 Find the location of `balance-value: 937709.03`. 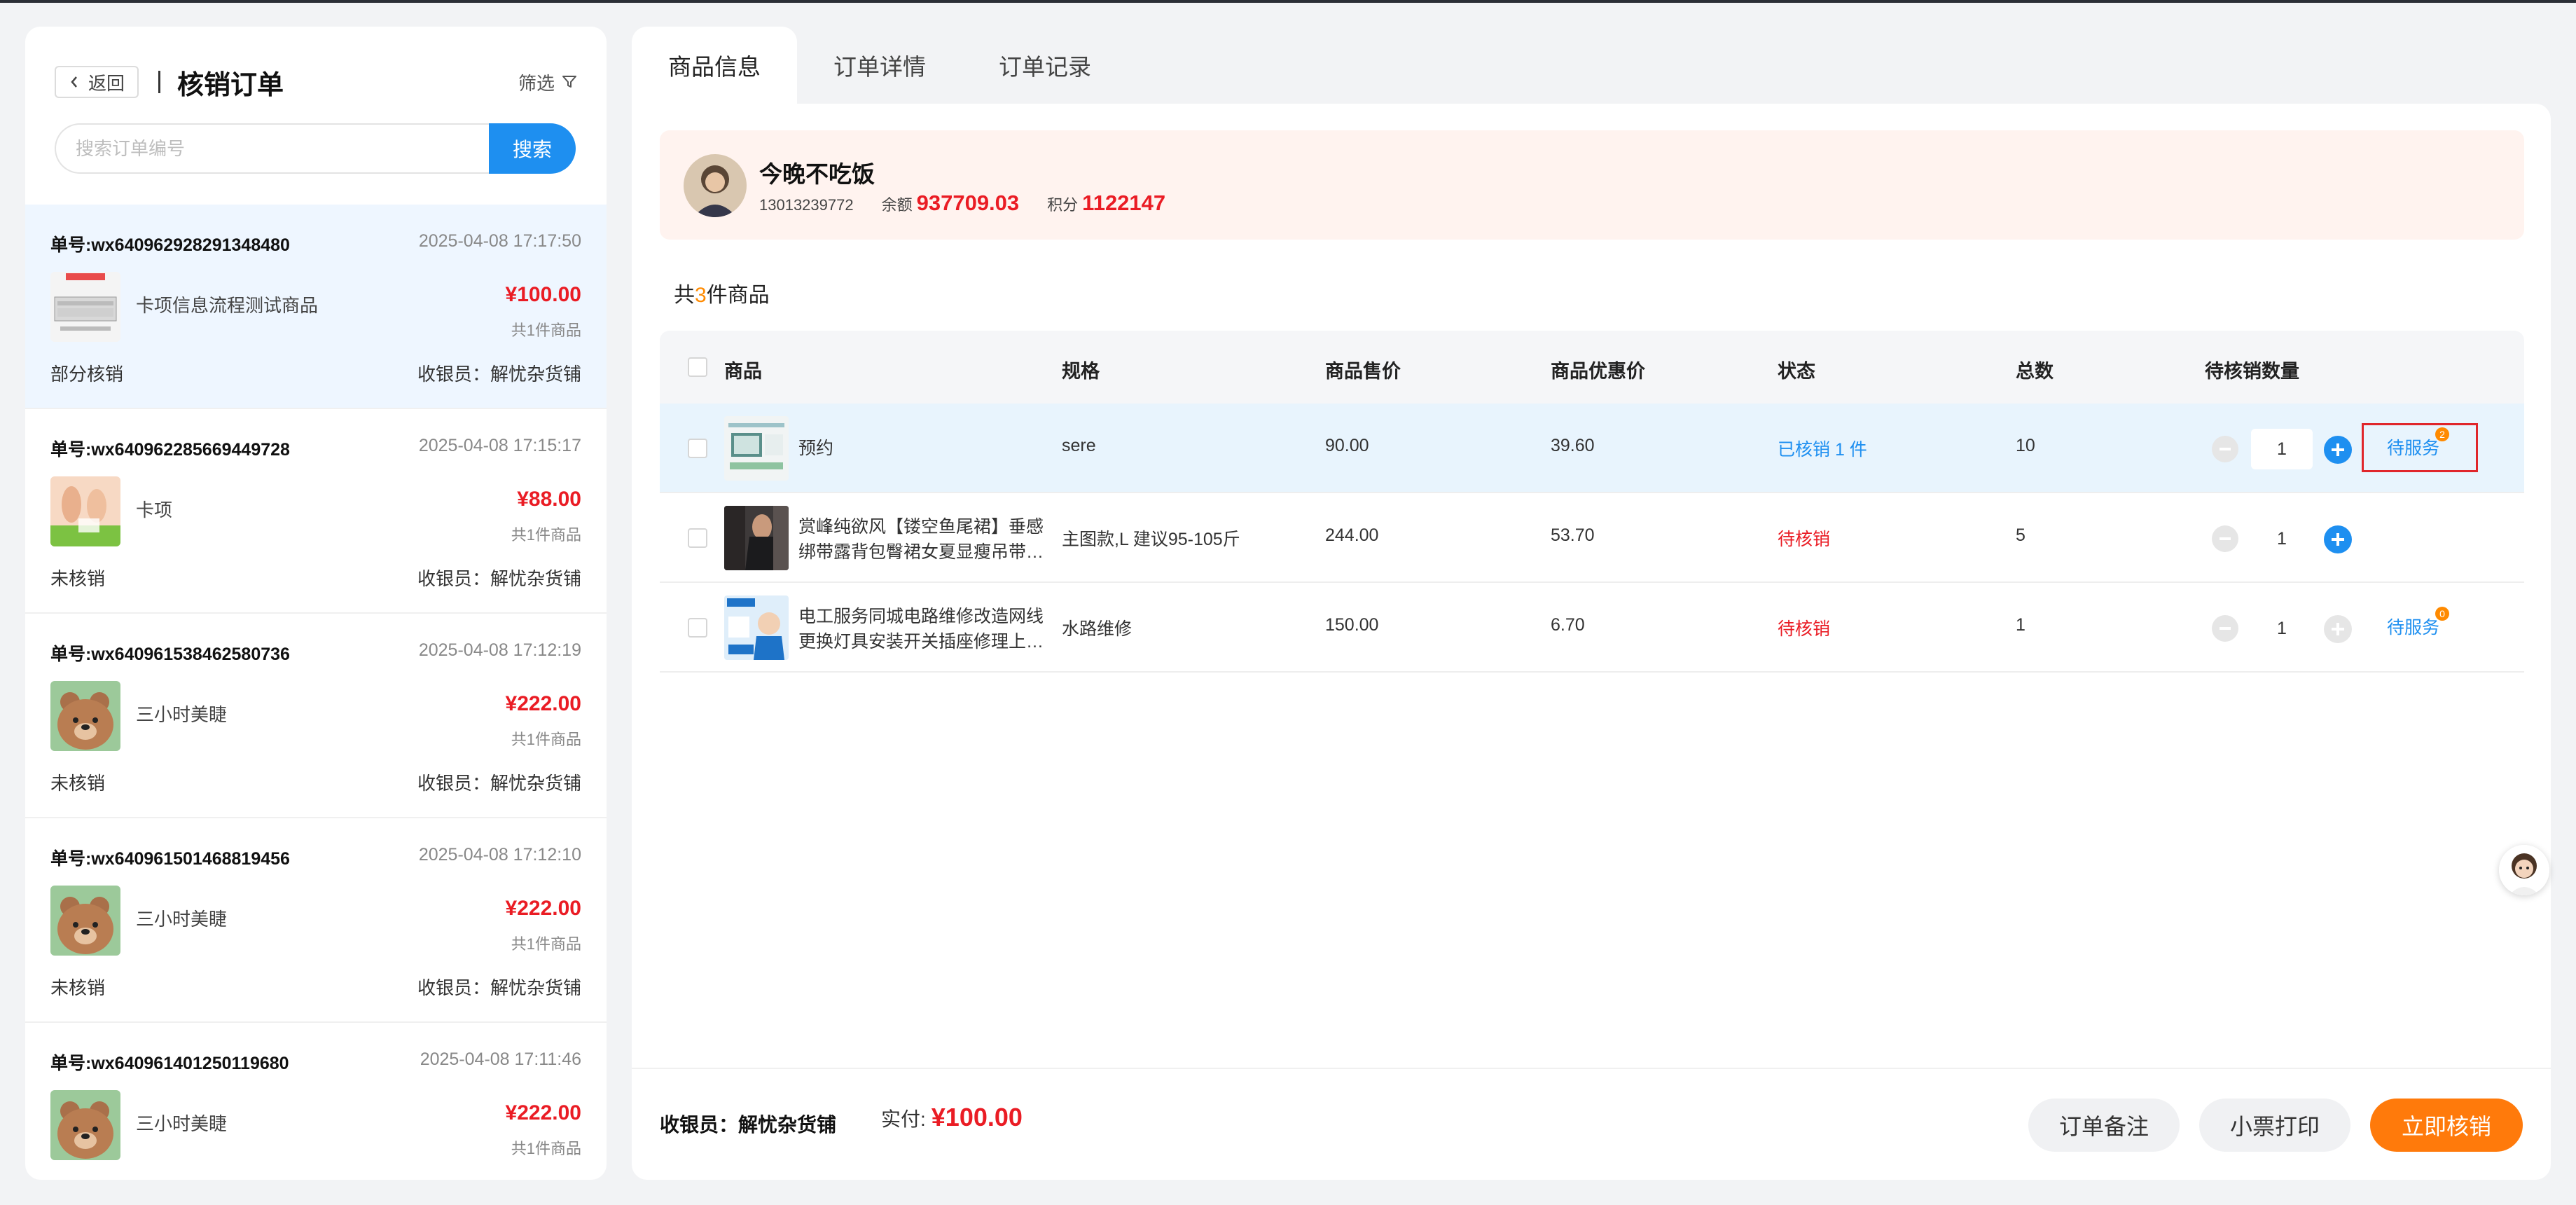

balance-value: 937709.03 is located at coordinates (968, 203).